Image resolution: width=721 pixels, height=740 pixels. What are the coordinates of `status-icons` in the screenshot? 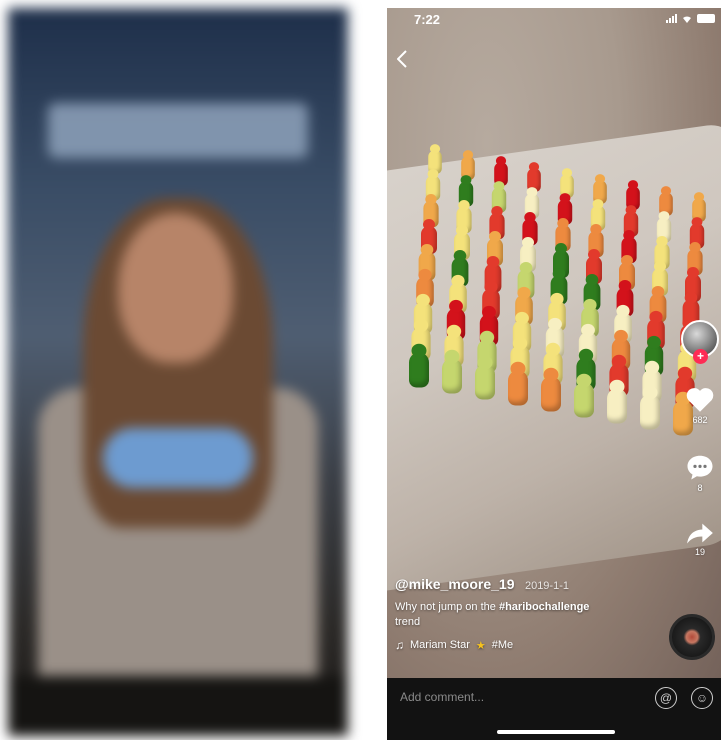 It's located at (690, 18).